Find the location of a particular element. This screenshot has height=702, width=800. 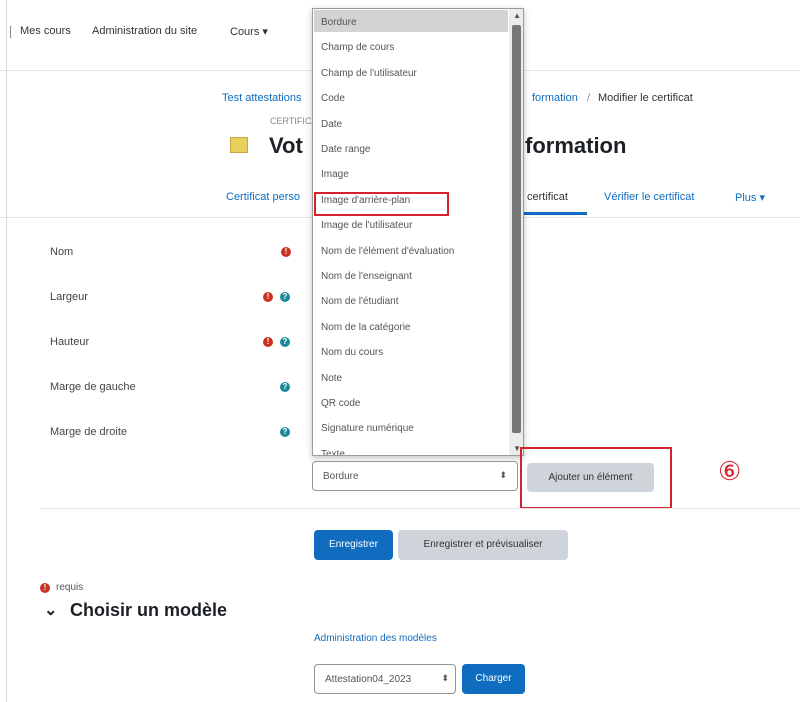

dropdown-option: Code is located at coordinates (333, 98).